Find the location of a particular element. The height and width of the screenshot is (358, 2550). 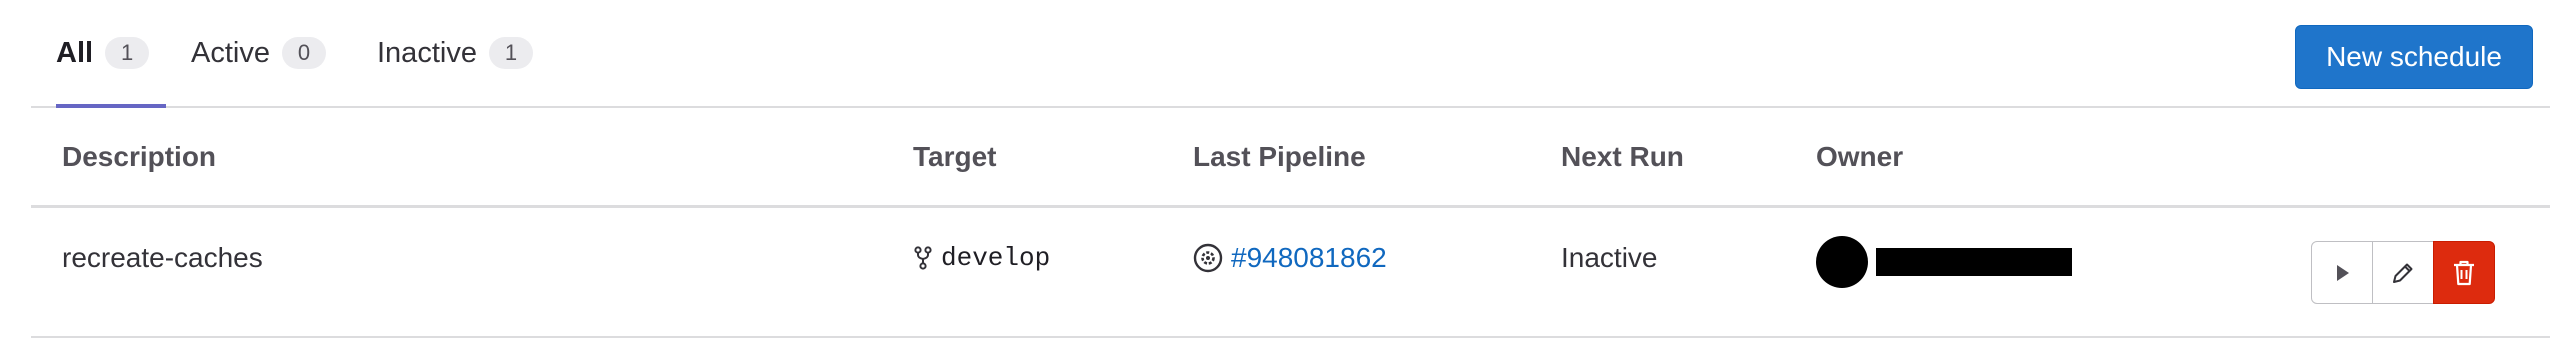

column-header-last-pipeline: Last Pipeline is located at coordinates (1279, 156).